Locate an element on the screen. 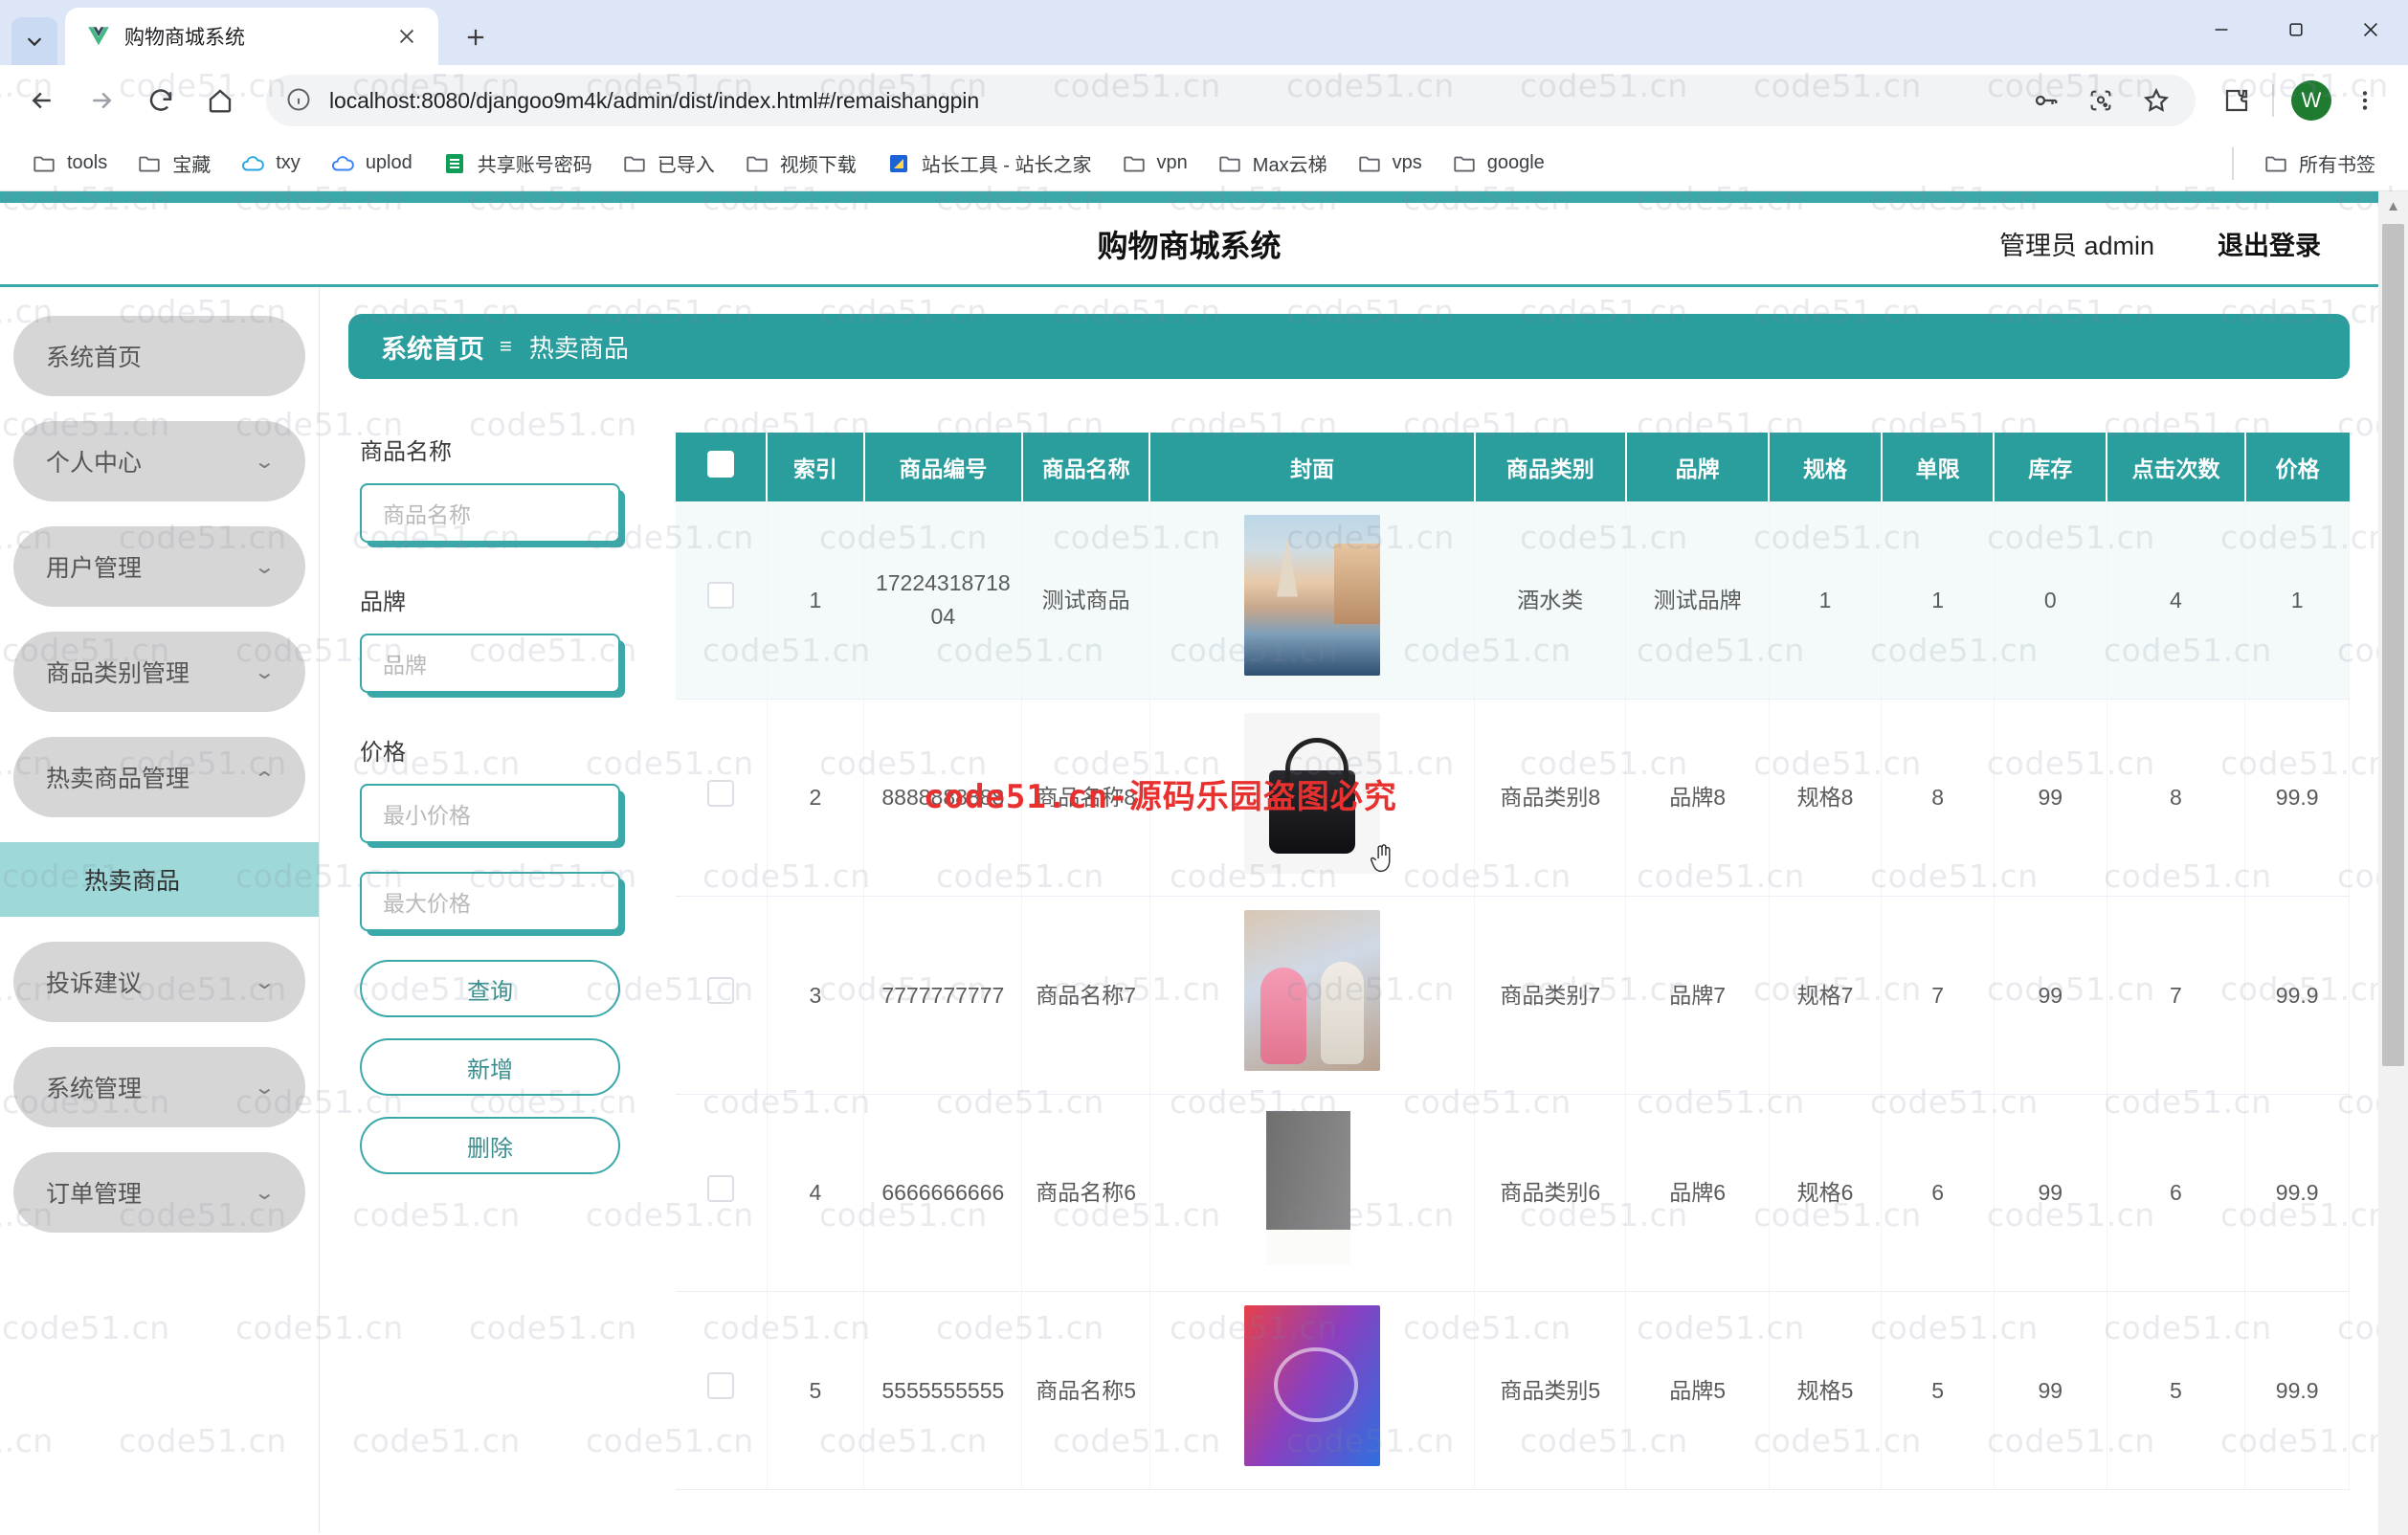 The image size is (2408, 1535). sidebar-item-system-management: 系统管理 ⌄ is located at coordinates (159, 1087).